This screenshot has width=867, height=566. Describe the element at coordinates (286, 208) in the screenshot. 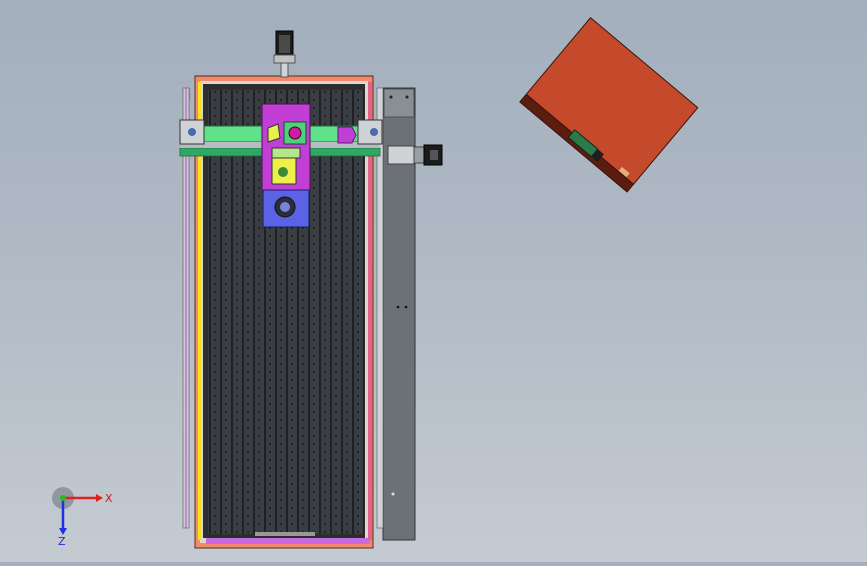

I see `spindle-mount` at that location.